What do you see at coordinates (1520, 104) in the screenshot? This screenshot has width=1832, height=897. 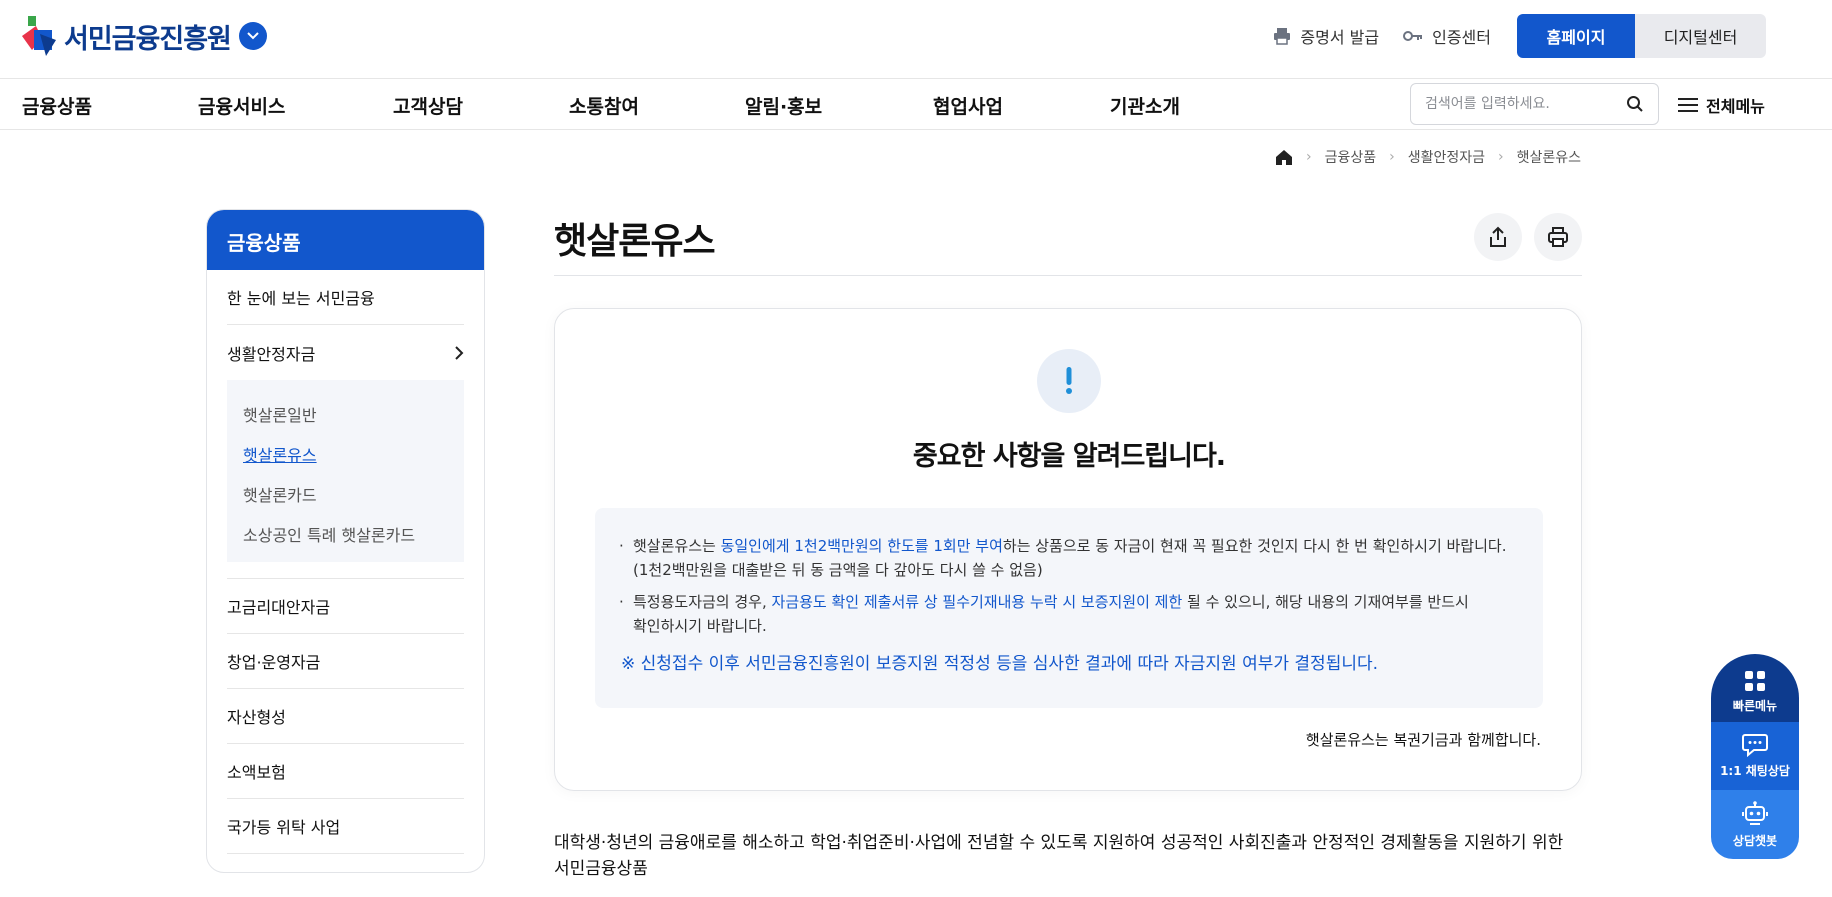 I see `search-input` at bounding box center [1520, 104].